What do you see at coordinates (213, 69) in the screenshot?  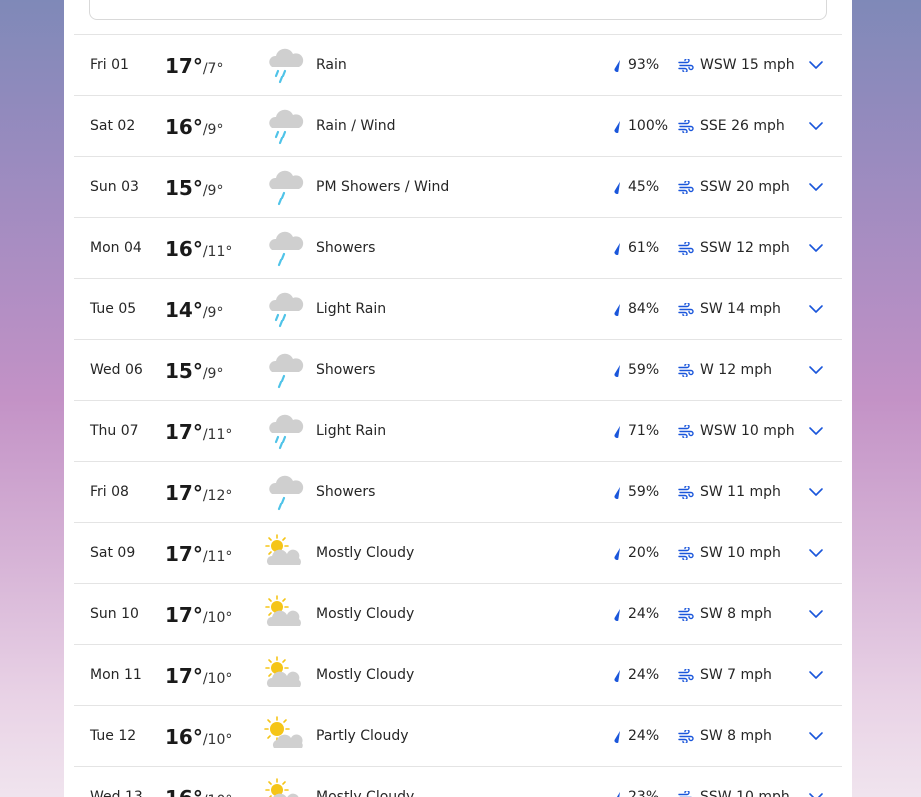 I see `low-temp: /7°` at bounding box center [213, 69].